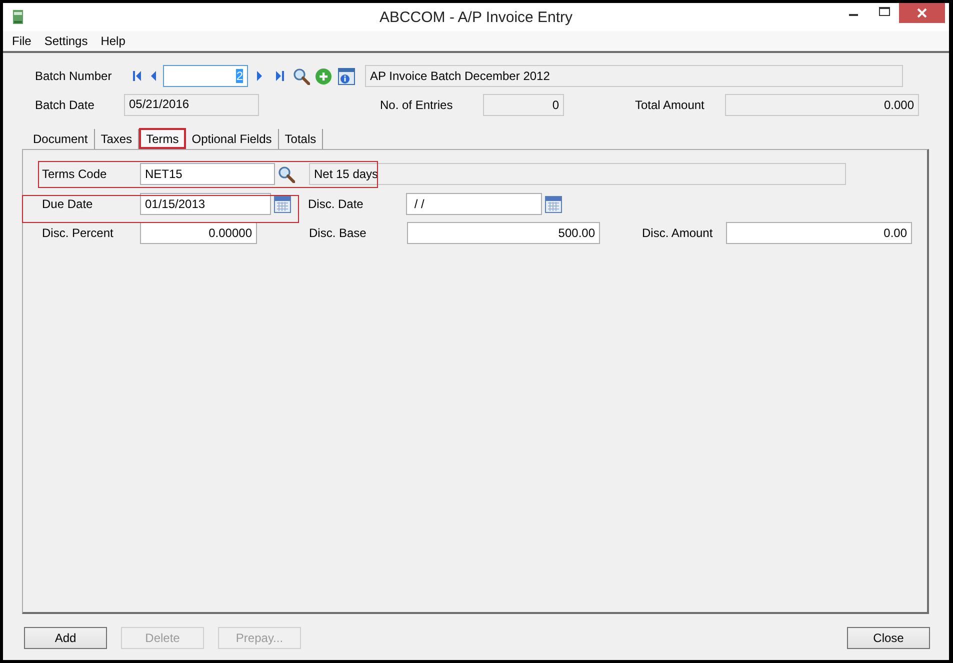 This screenshot has height=663, width=953. What do you see at coordinates (259, 76) in the screenshot?
I see `next-record-icon` at bounding box center [259, 76].